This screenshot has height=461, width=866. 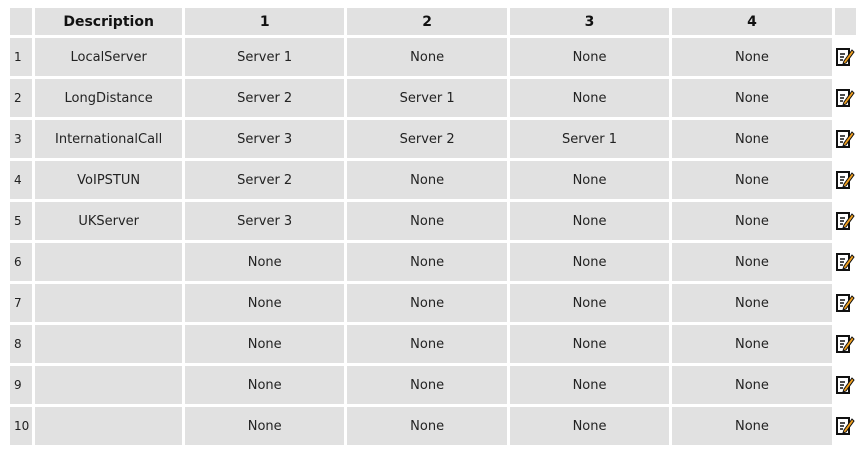 What do you see at coordinates (21, 57) in the screenshot?
I see `row-number: 1` at bounding box center [21, 57].